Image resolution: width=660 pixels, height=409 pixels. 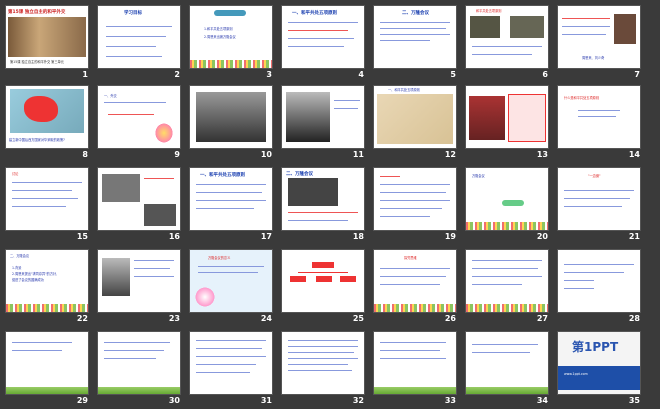 What do you see at coordinates (47, 199) in the screenshot?
I see `slide-thumb-15: 讨论` at bounding box center [47, 199].